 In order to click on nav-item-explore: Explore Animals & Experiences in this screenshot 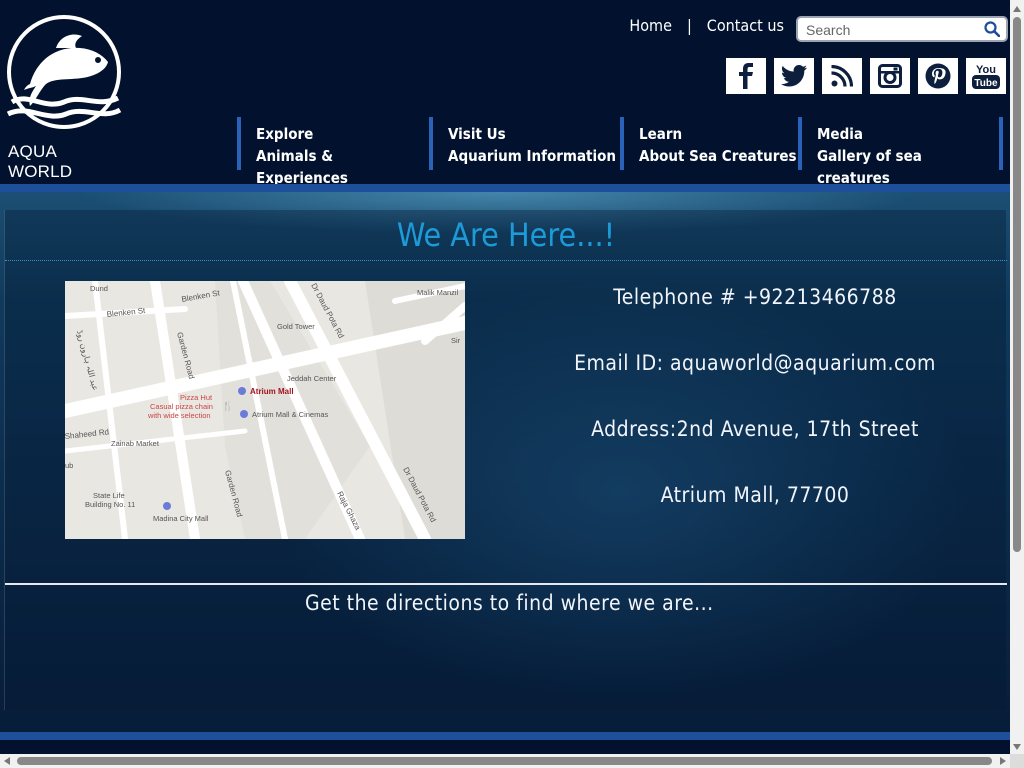, I will do `click(333, 152)`.